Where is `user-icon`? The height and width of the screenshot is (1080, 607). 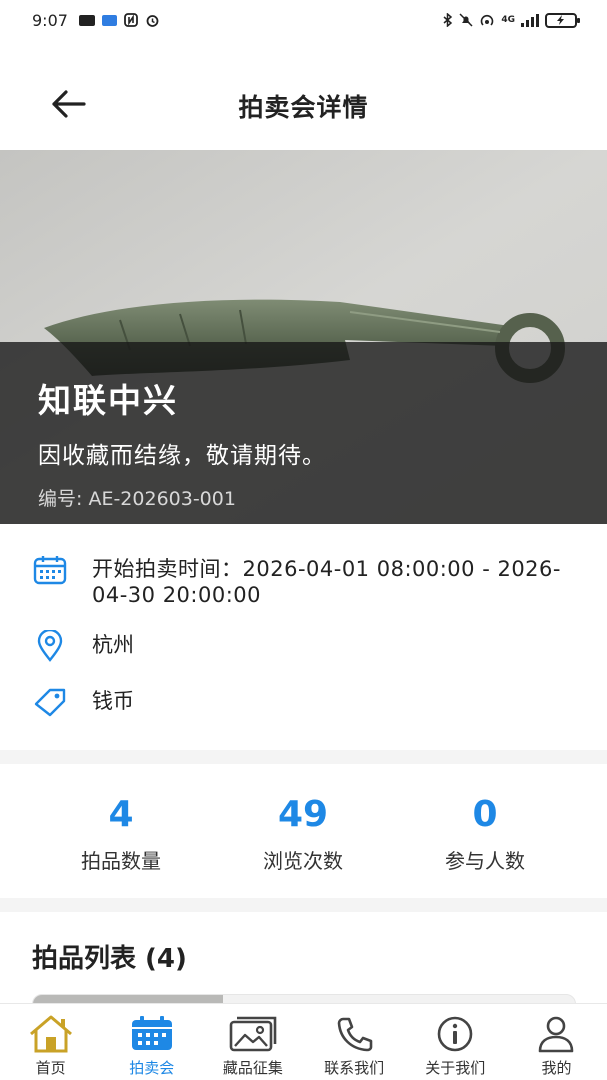
user-icon is located at coordinates (556, 1034).